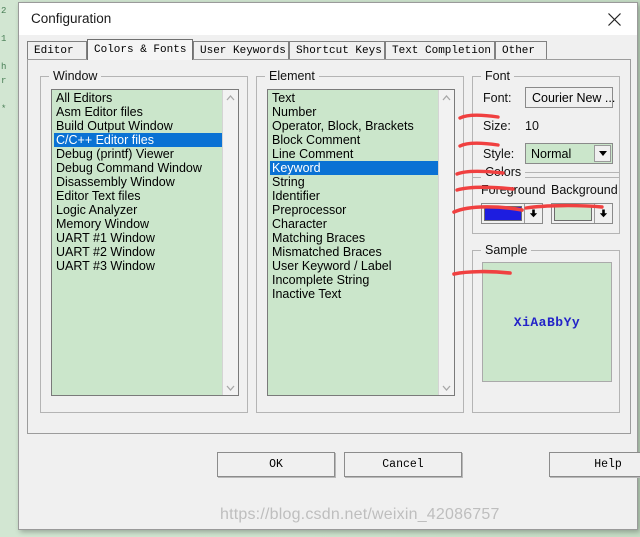  Describe the element at coordinates (140, 49) in the screenshot. I see `tab-colors-and-fonts: Colors & Fonts` at that location.